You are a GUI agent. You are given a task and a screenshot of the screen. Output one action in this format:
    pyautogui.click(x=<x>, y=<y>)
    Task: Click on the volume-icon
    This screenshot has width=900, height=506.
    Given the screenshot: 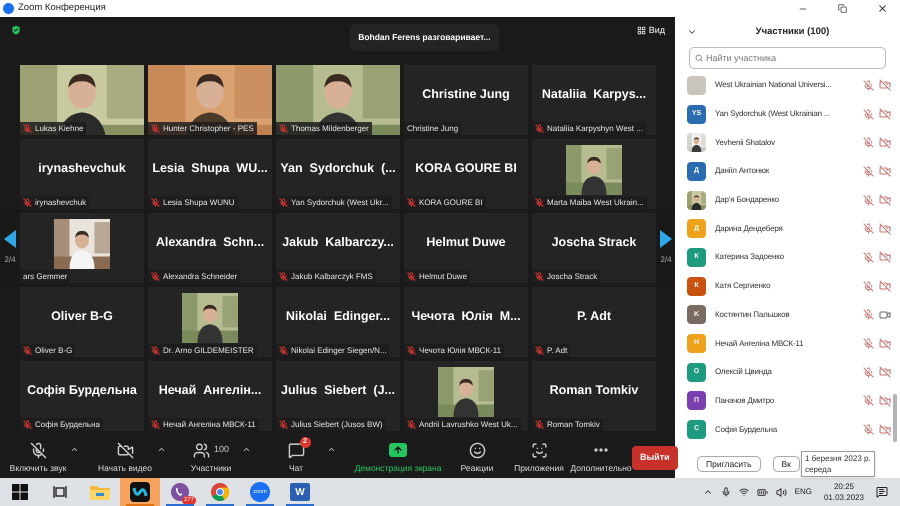 What is the action you would take?
    pyautogui.click(x=781, y=492)
    